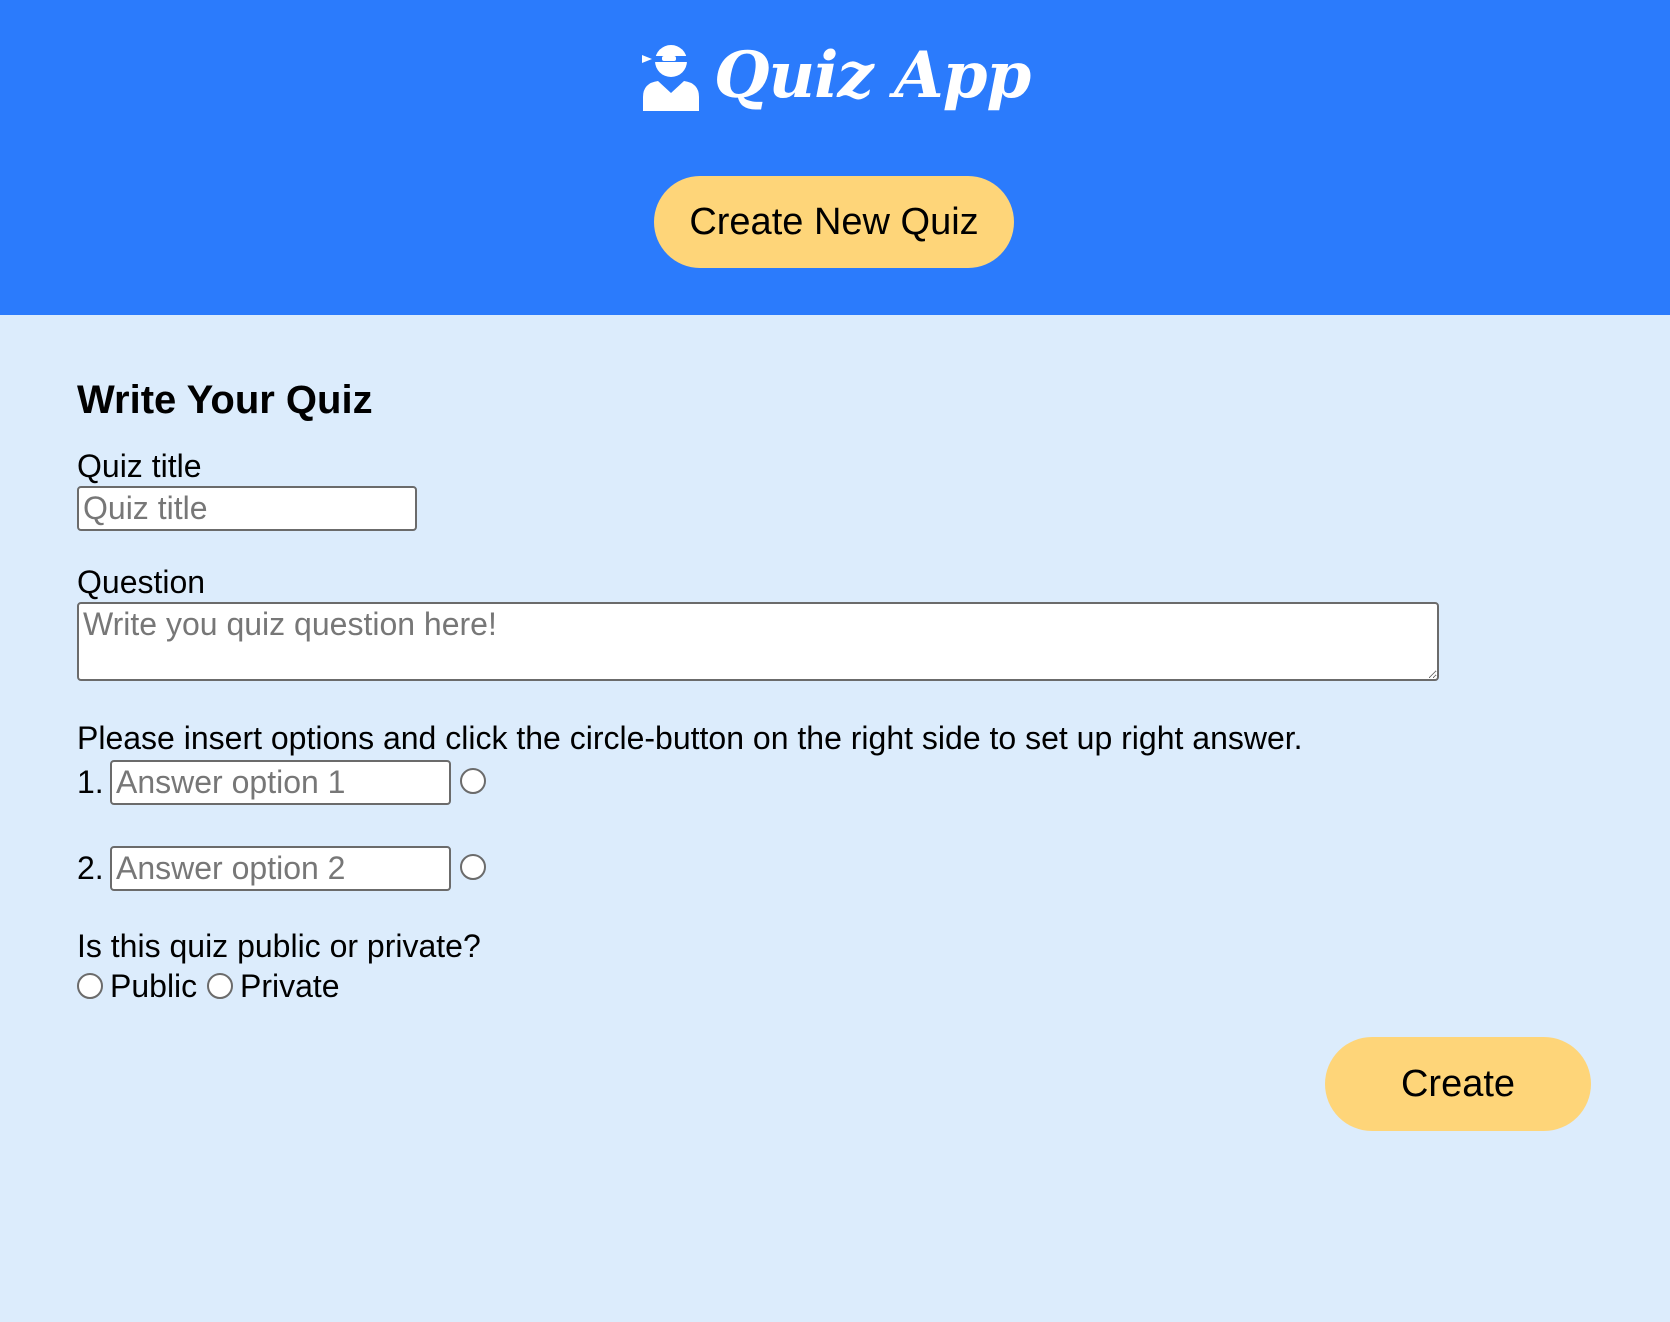  I want to click on privacy-question: Is this quiz public or private?, so click(279, 946).